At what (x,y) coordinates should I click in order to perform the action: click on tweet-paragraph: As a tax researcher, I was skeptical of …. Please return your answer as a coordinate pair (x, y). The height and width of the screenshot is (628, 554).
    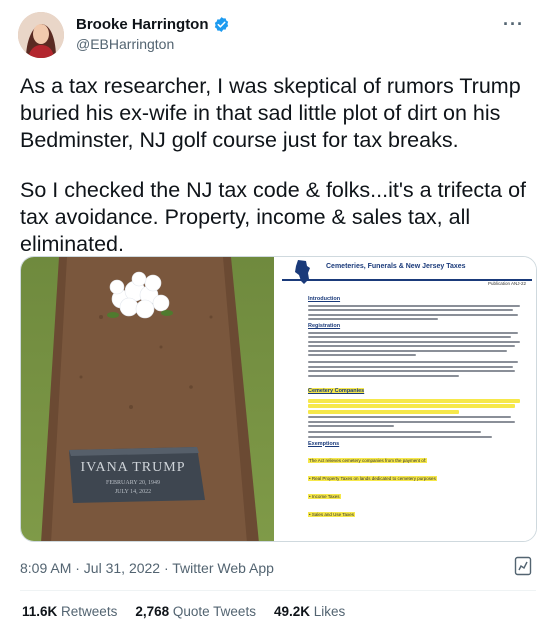
    Looking at the image, I should click on (270, 113).